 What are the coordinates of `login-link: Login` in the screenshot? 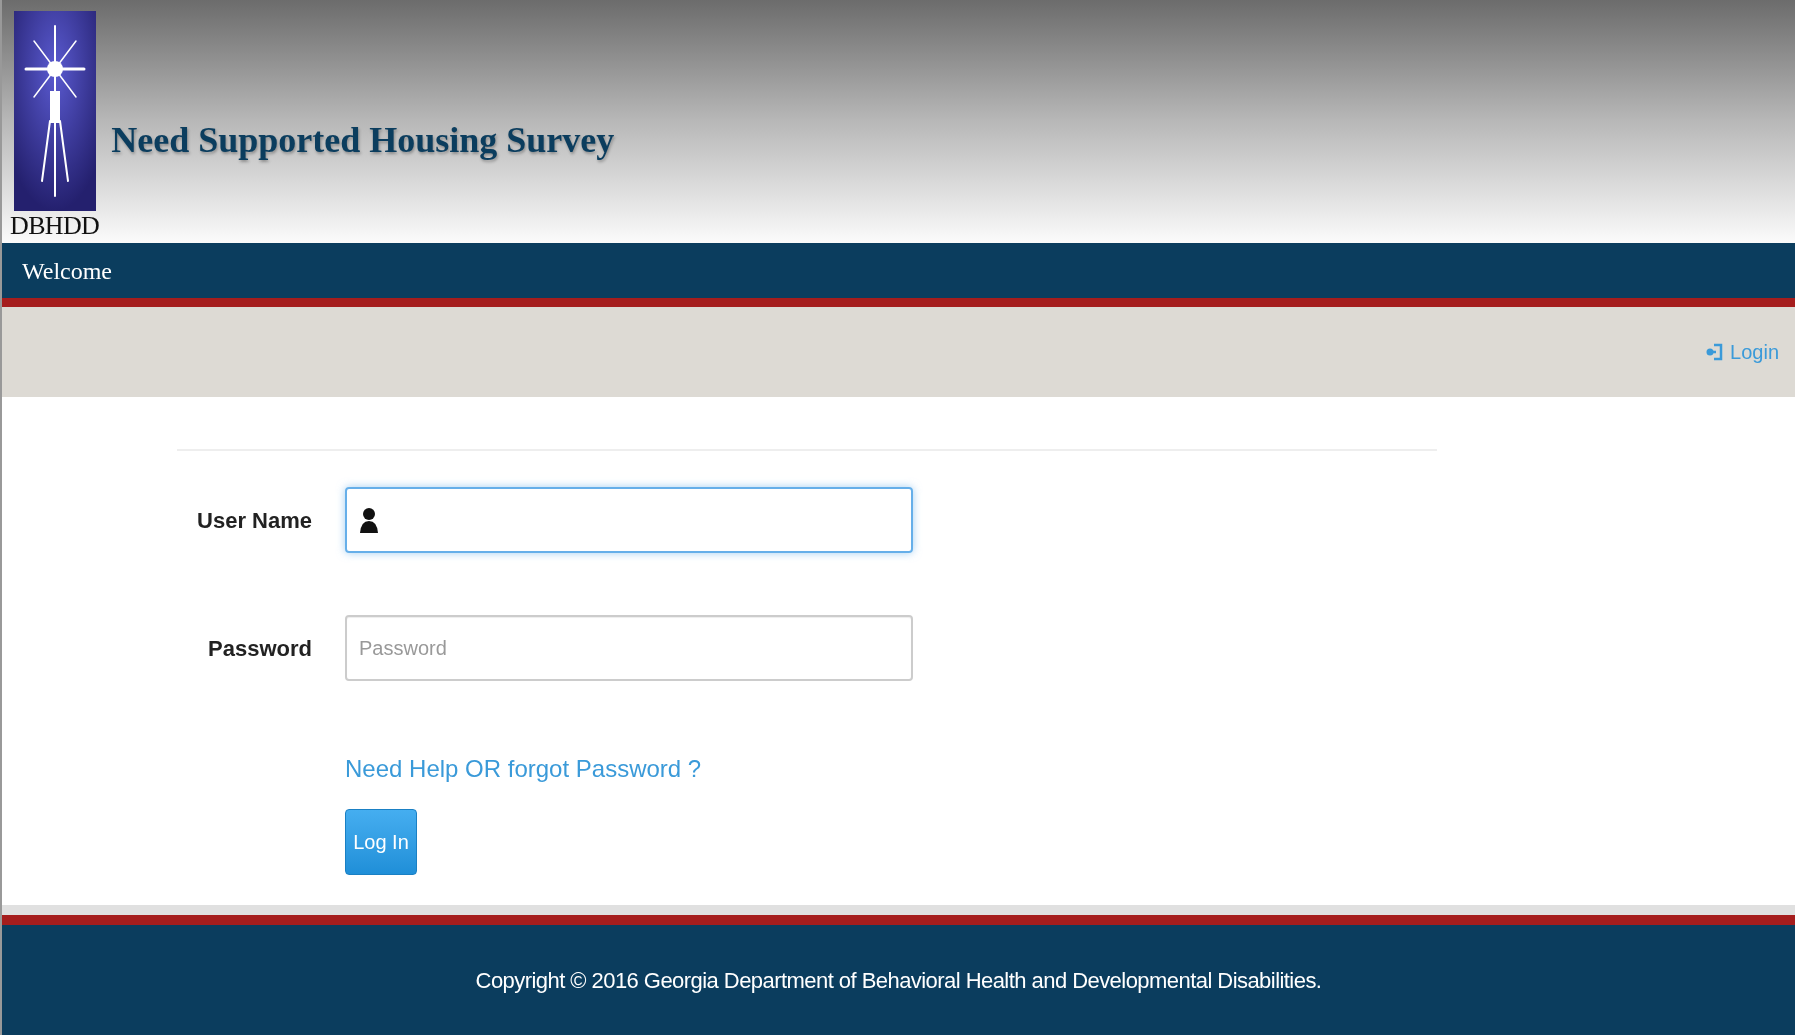 It's located at (1742, 352).